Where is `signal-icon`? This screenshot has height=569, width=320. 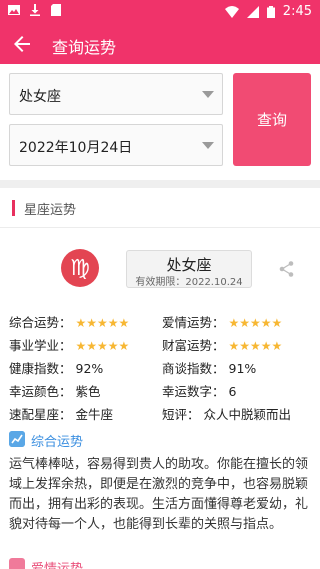 signal-icon is located at coordinates (252, 11).